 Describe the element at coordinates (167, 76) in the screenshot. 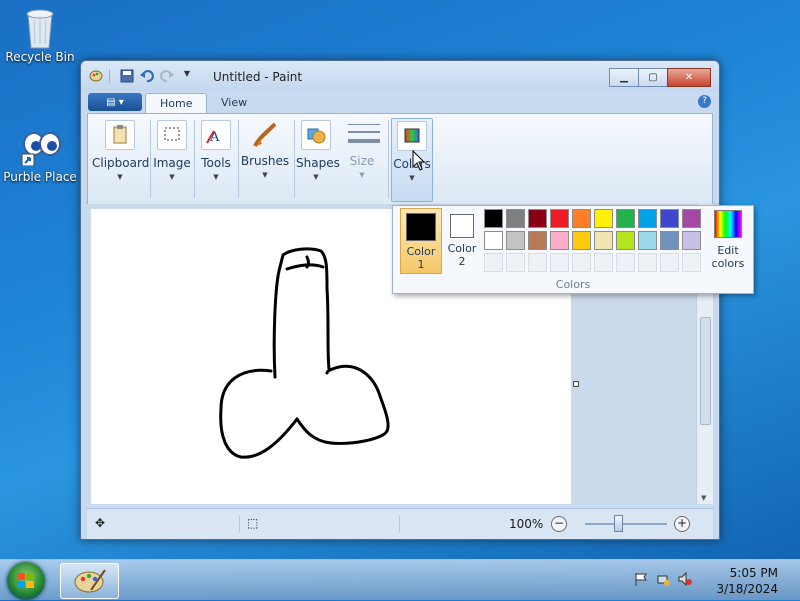

I see `redo-icon` at that location.